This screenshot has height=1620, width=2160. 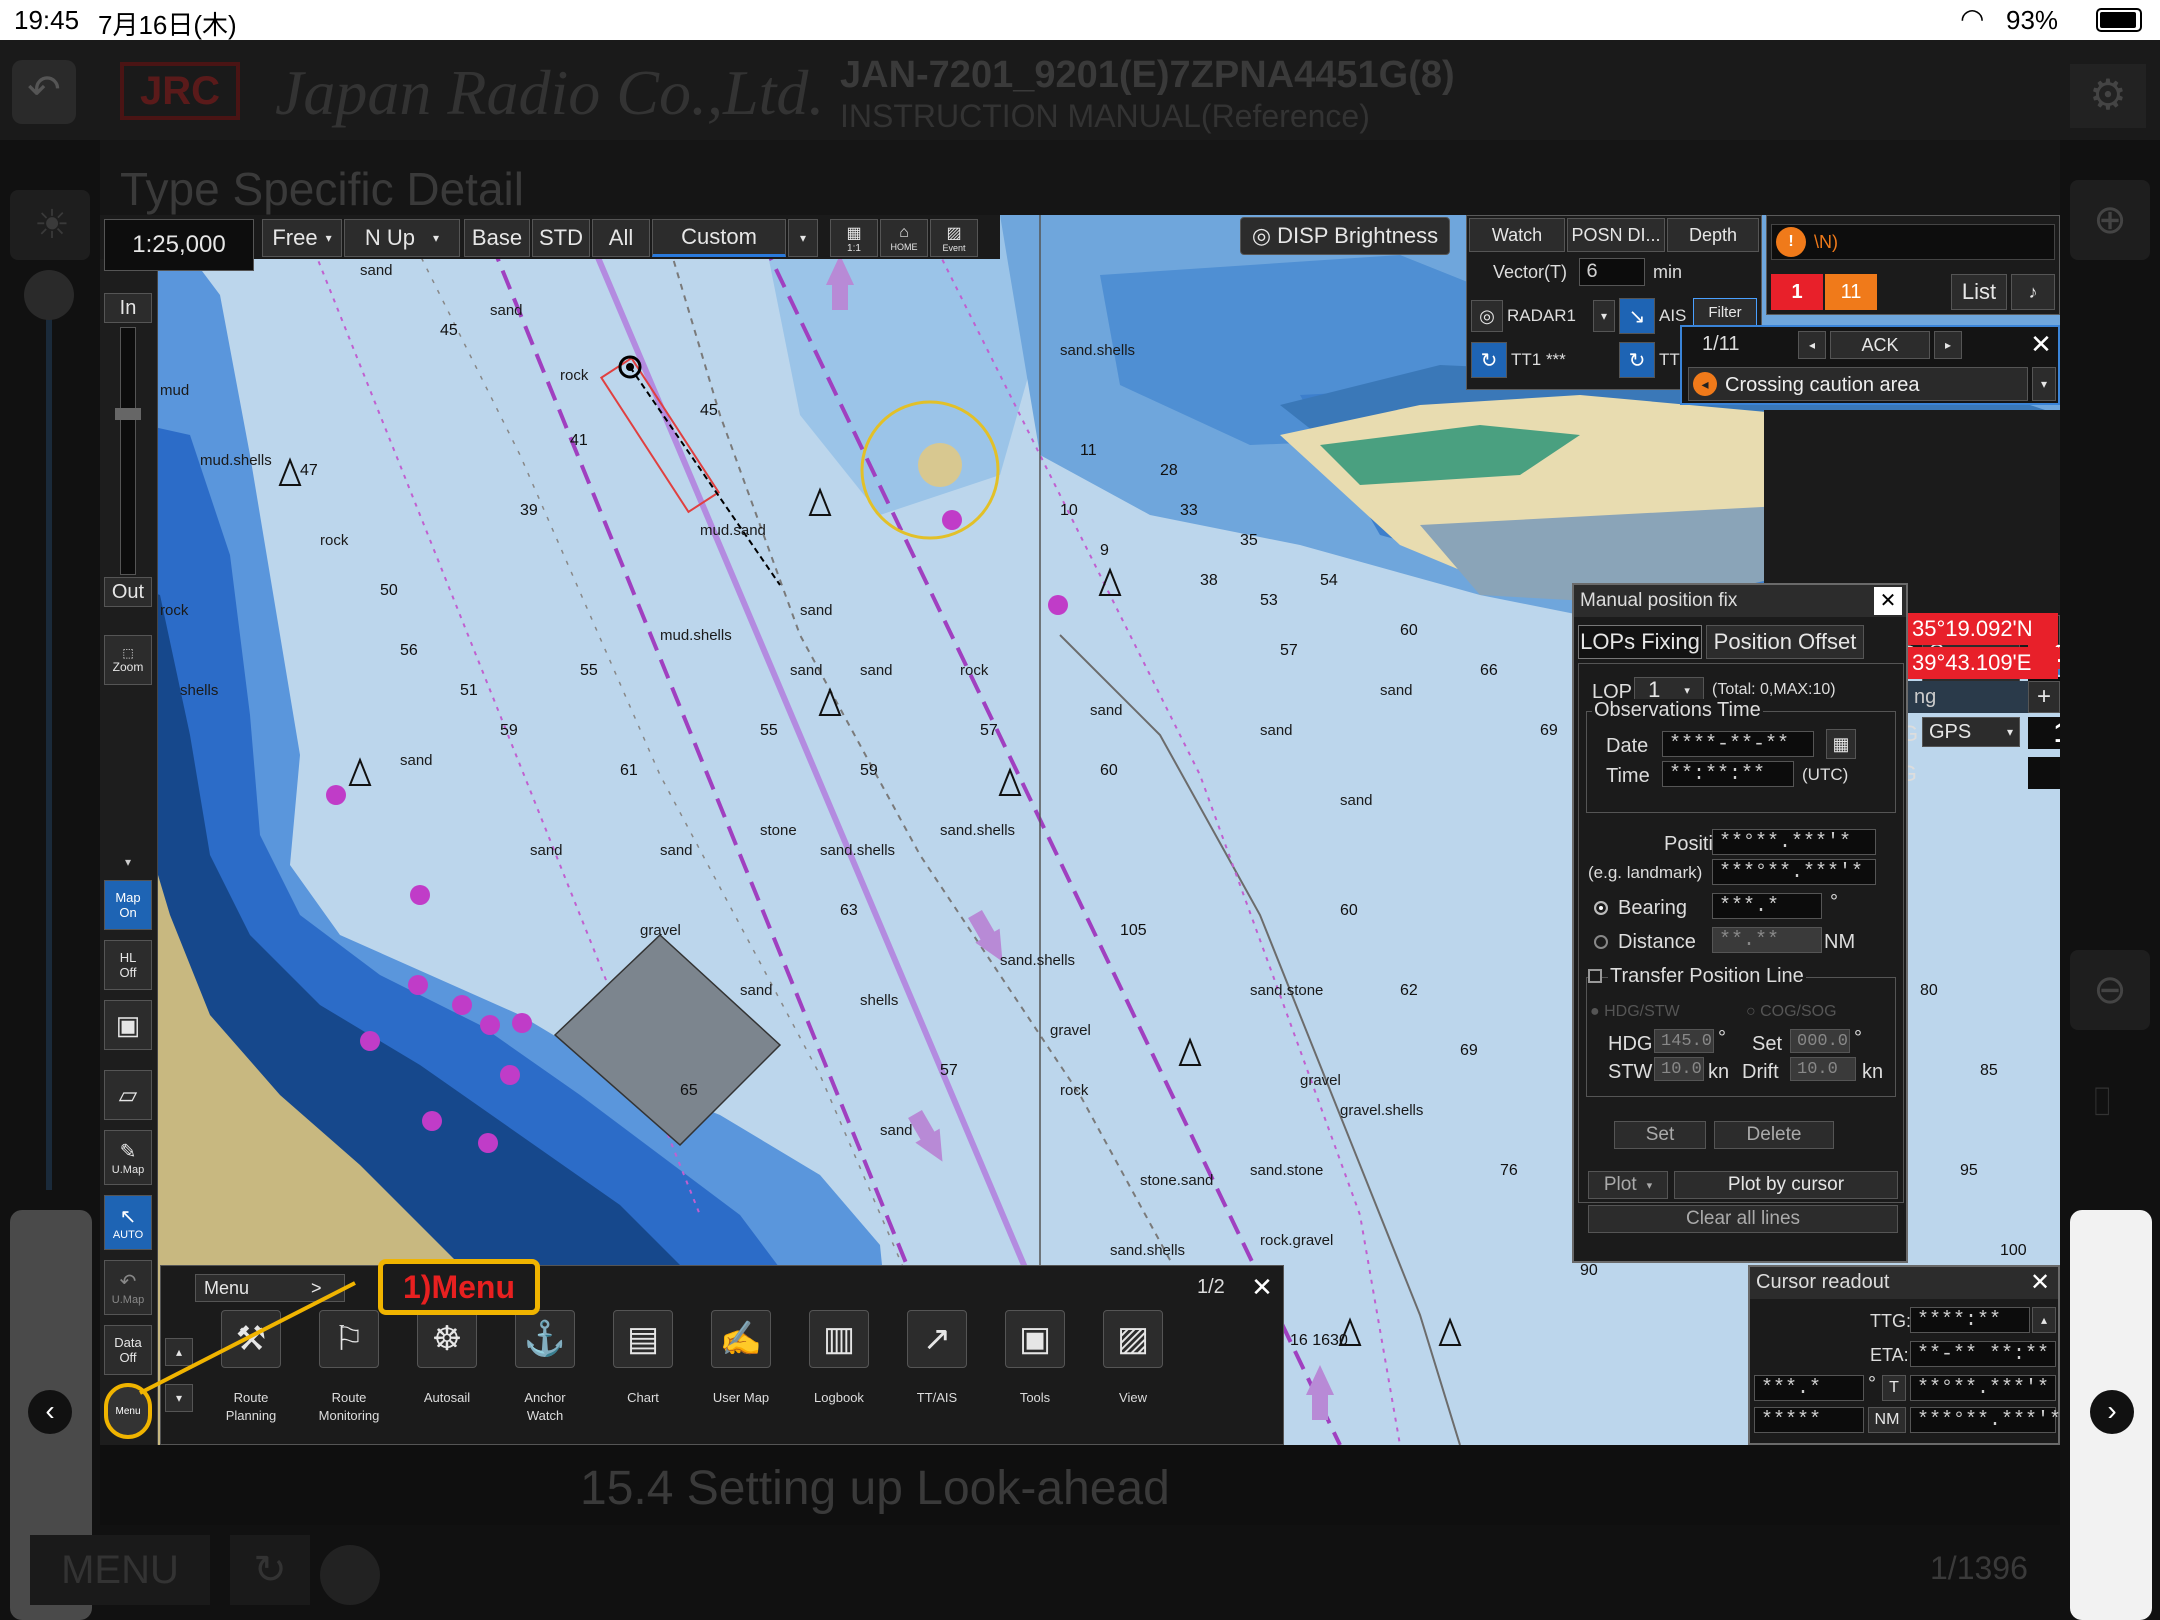 I want to click on plot-by-cursor-button: Plot by cursor, so click(x=1786, y=1185).